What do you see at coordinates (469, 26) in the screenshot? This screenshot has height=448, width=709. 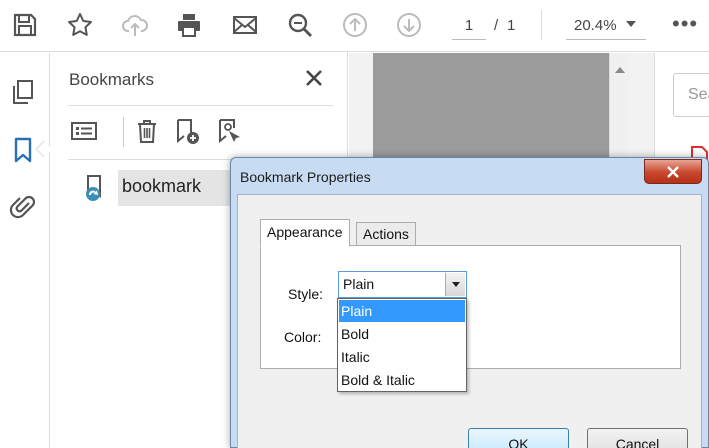 I see `page-number-input: 1` at bounding box center [469, 26].